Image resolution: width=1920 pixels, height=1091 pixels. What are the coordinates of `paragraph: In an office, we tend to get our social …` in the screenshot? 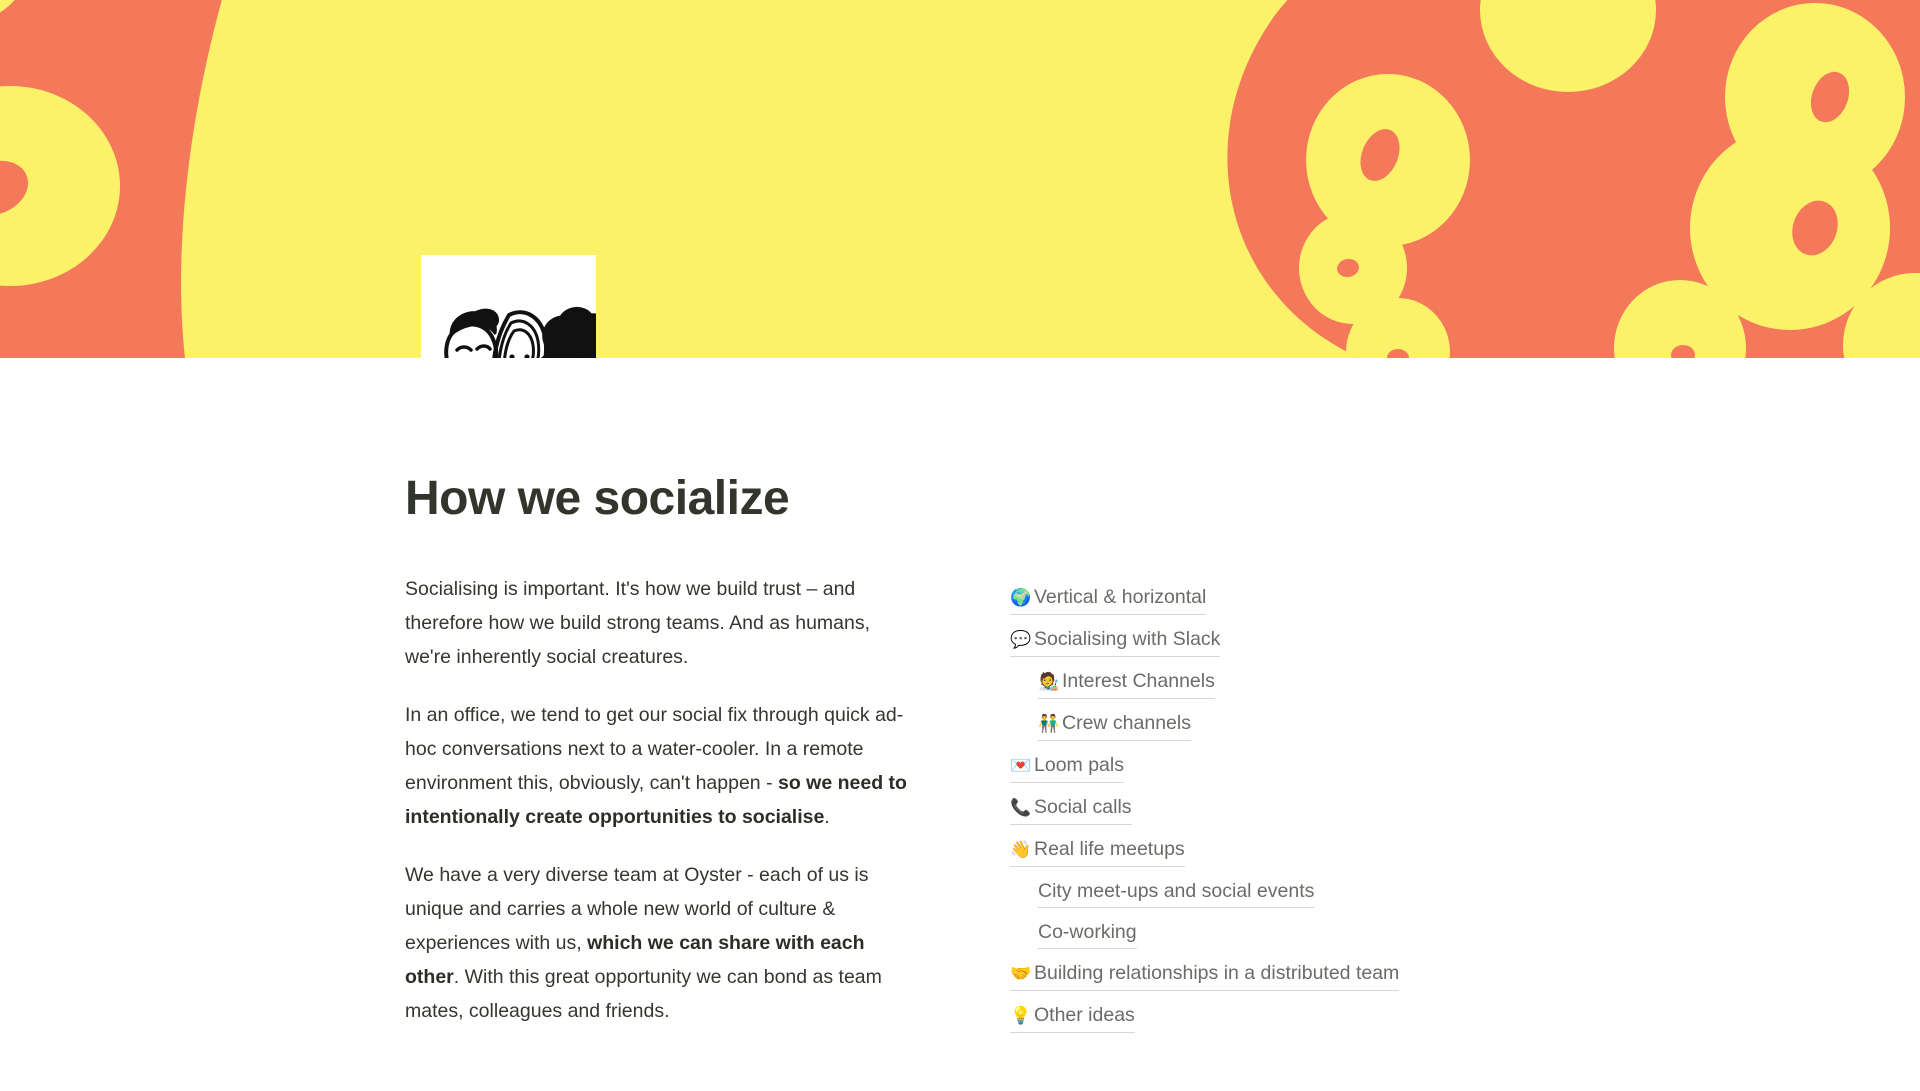 It's located at (661, 766).